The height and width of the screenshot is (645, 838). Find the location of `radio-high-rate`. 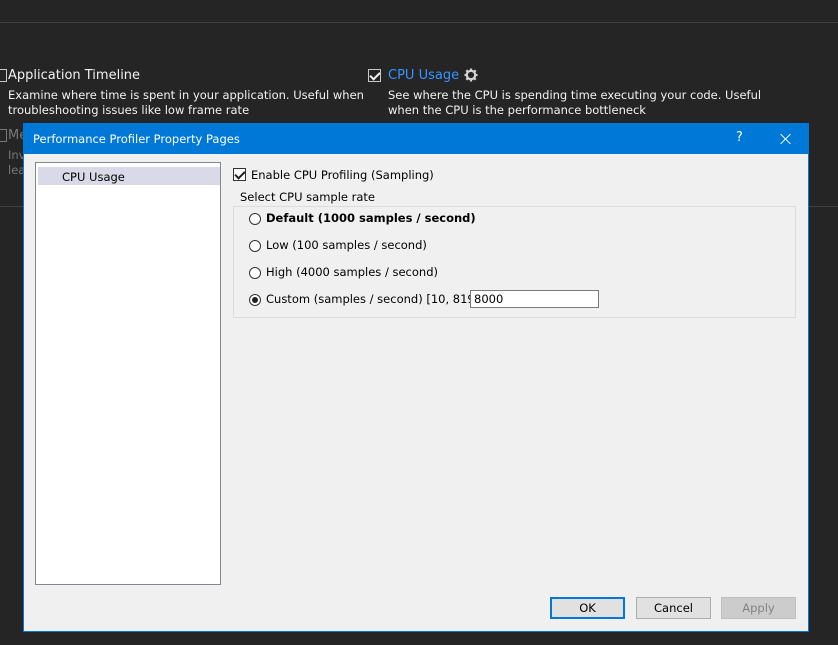

radio-high-rate is located at coordinates (255, 273).